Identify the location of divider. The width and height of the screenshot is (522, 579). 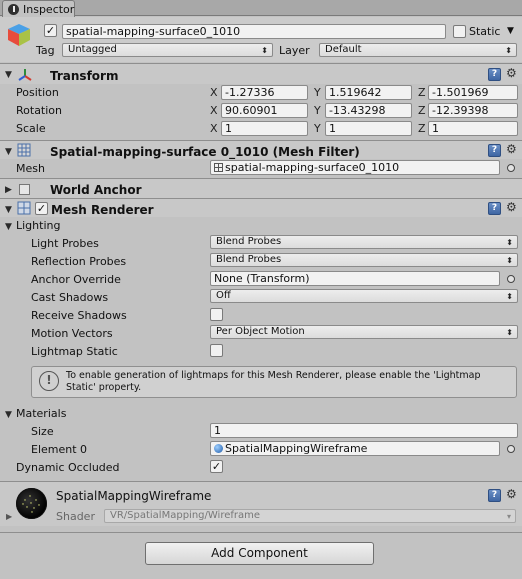
(261, 532).